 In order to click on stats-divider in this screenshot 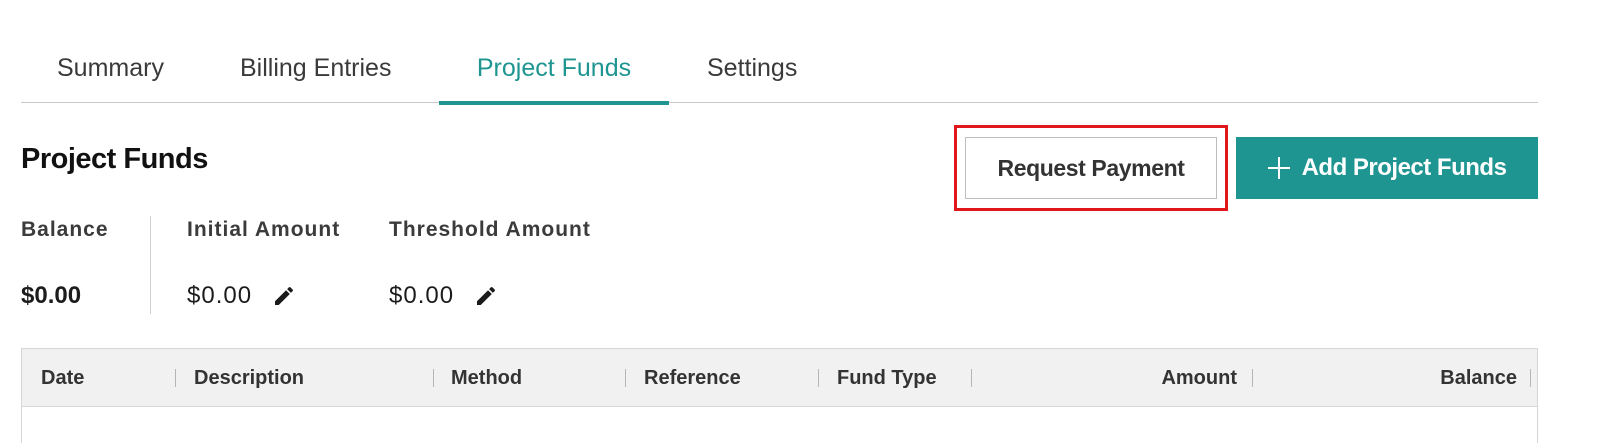, I will do `click(150, 265)`.